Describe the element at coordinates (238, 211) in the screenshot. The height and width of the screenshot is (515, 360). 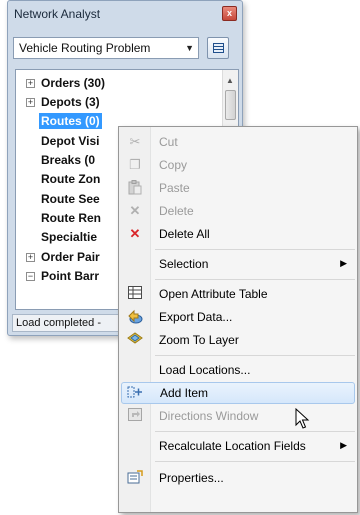
I see `menu-item-delete: ✕ Delete` at that location.